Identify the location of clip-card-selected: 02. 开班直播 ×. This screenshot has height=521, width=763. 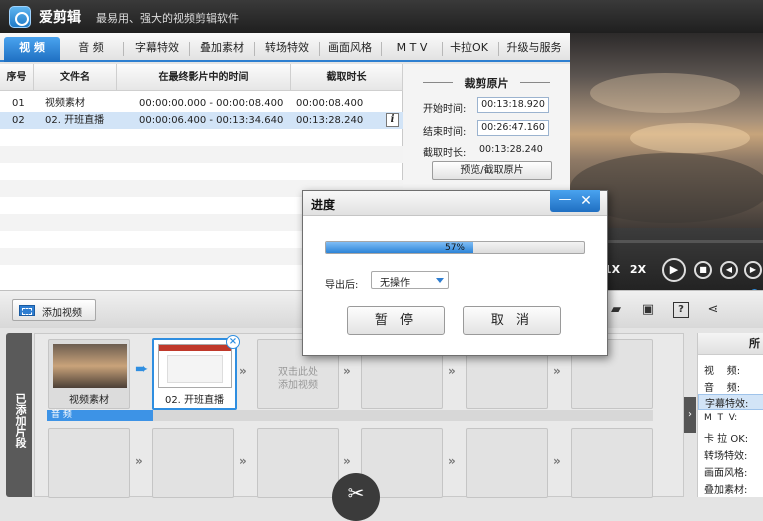
(196, 372).